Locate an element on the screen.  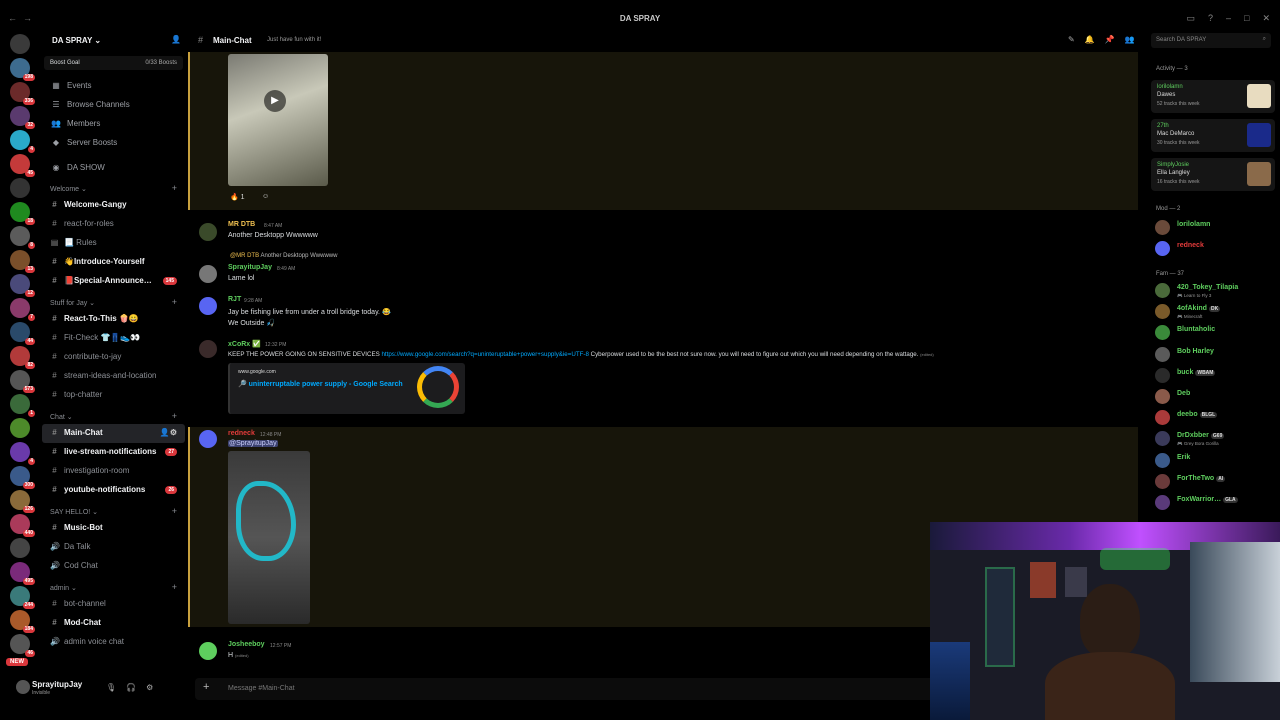
channel-category: admin ⌄ + is located at coordinates (113, 585).